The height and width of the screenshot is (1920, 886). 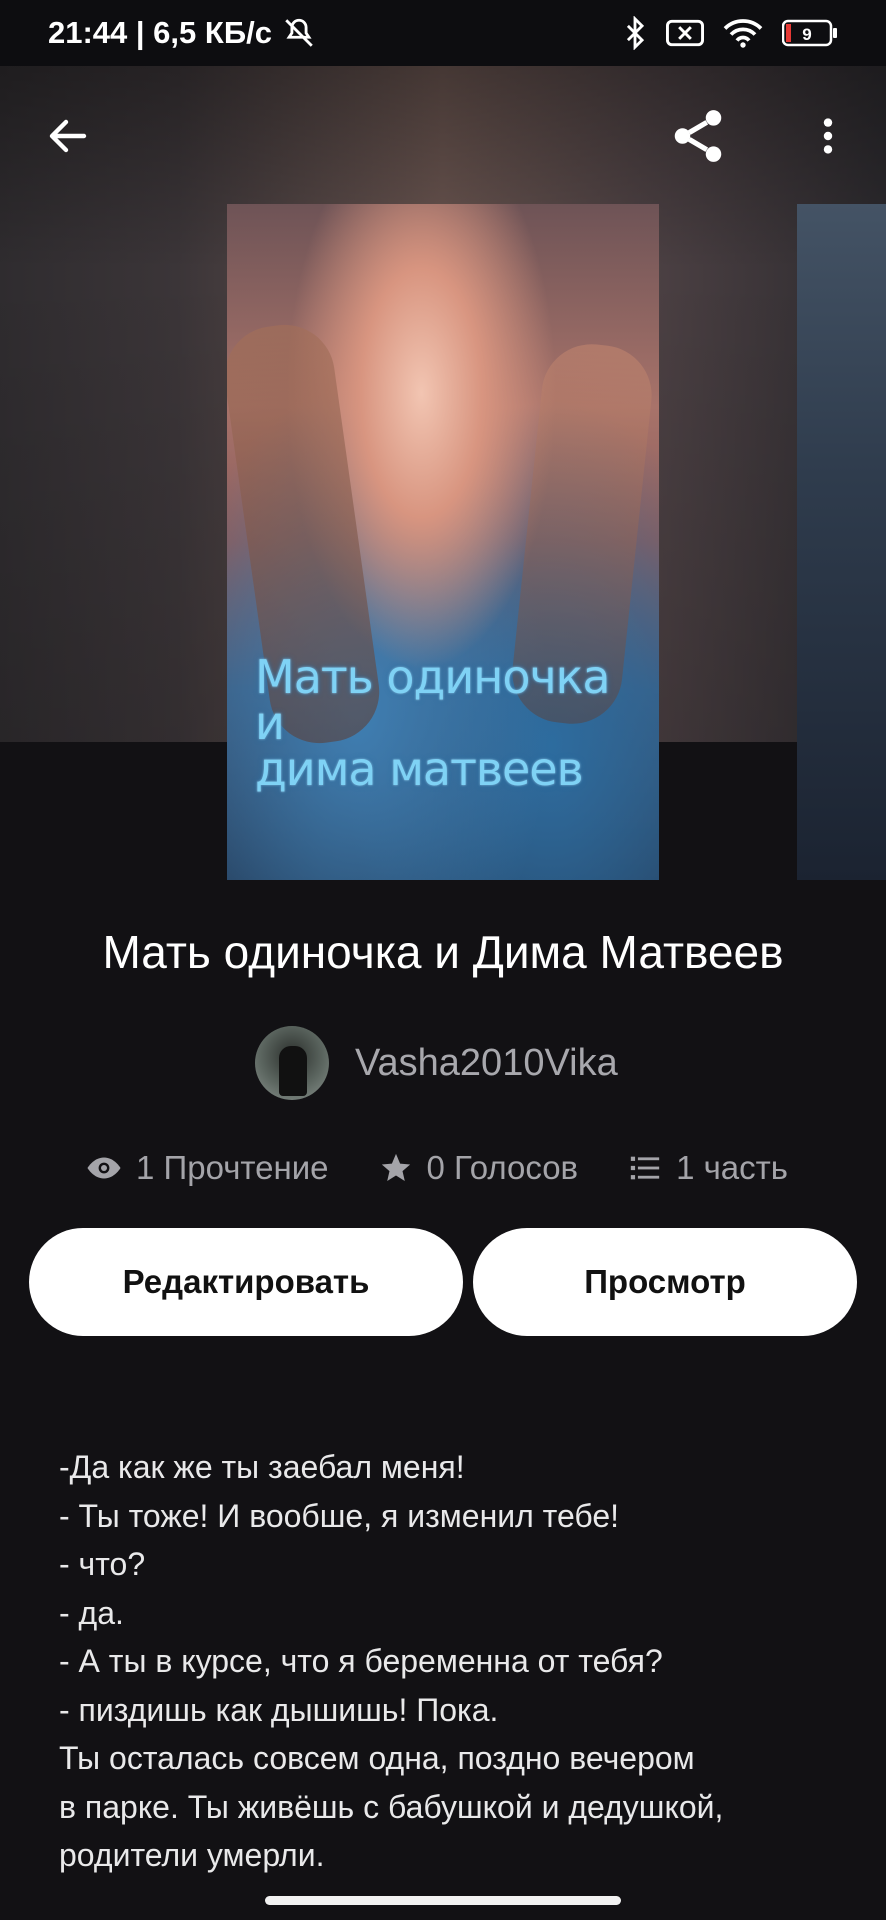 I want to click on description-line: родители умерли., so click(x=192, y=1855).